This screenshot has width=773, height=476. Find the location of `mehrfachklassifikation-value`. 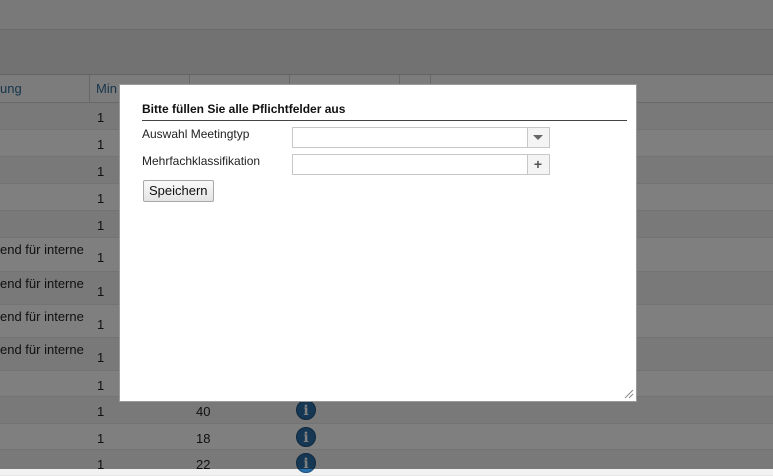

mehrfachklassifikation-value is located at coordinates (411, 164).